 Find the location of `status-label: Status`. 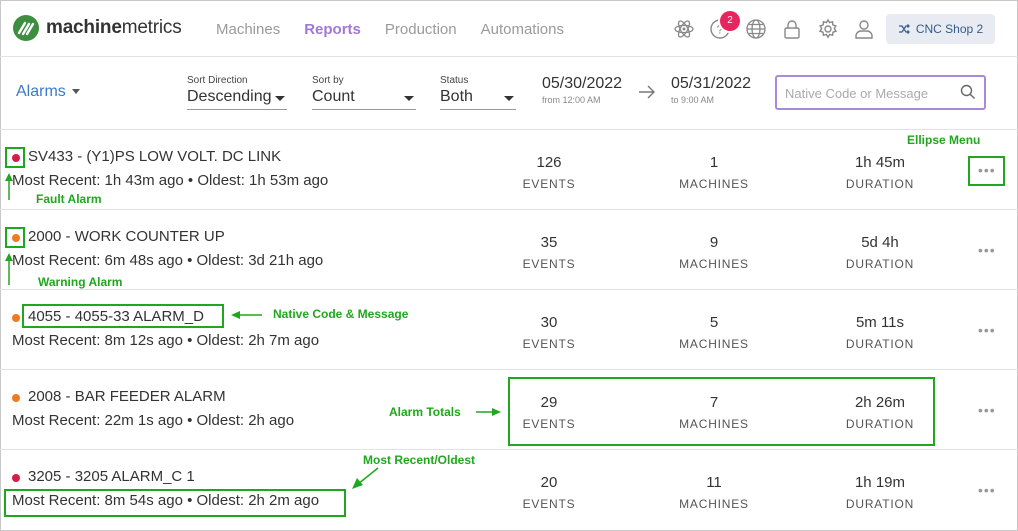

status-label: Status is located at coordinates (454, 80).